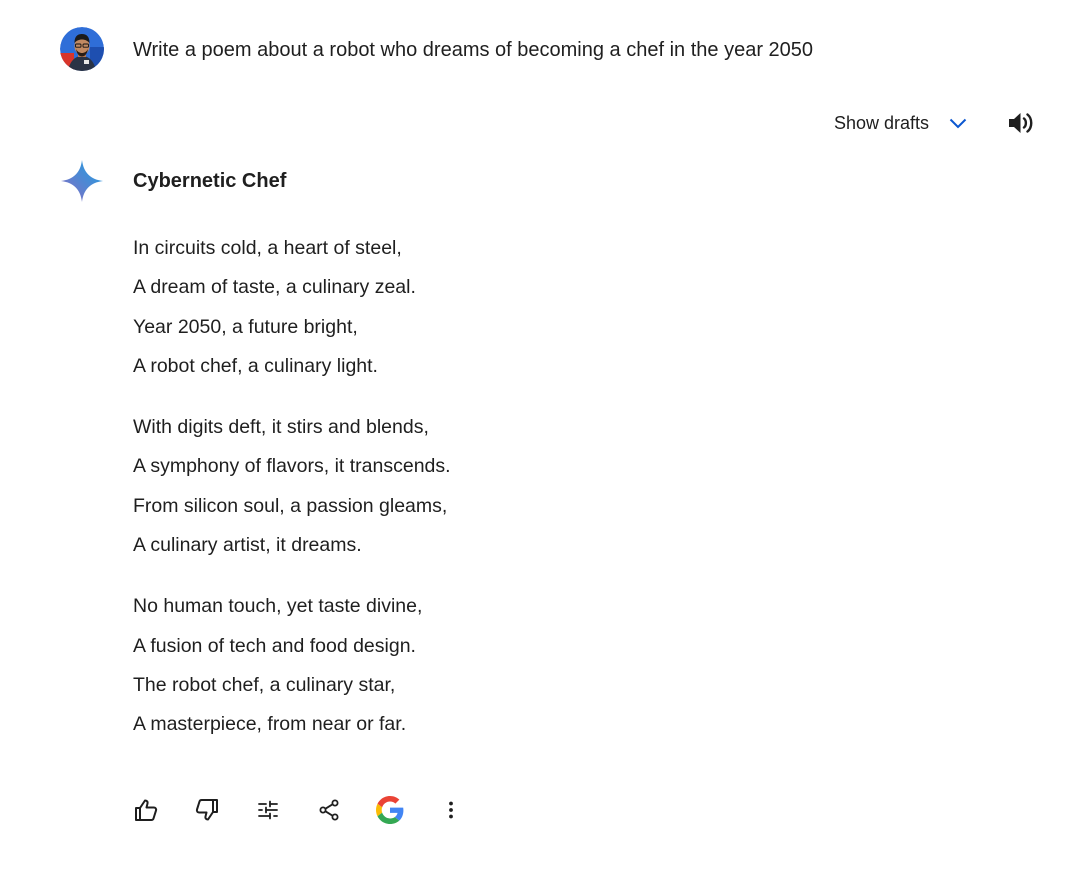 This screenshot has width=1085, height=877. I want to click on poem-line: A masterpiece, from near or far., so click(270, 724).